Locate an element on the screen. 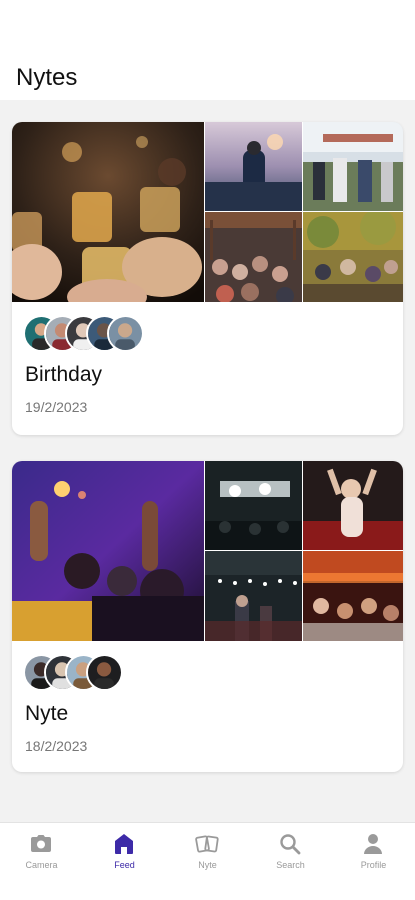  header: Nytes is located at coordinates (207, 50).